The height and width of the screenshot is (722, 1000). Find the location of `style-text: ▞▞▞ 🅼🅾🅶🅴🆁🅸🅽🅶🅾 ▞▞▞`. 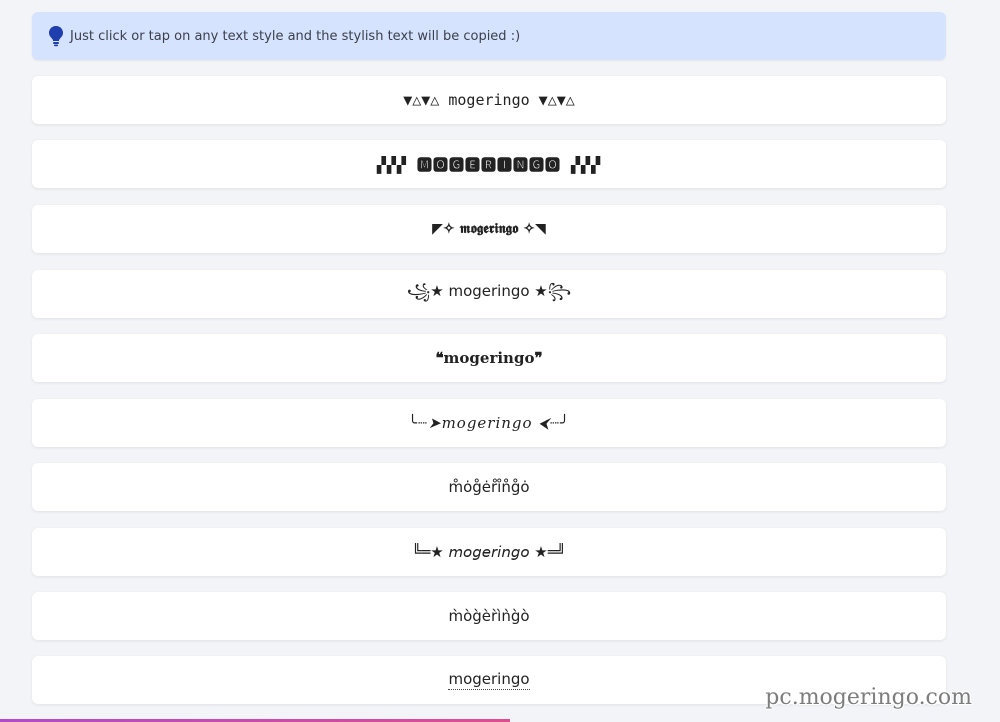

style-text: ▞▞▞ 🅼🅾🅶🅴🆁🅸🅽🅶🅾 ▞▞▞ is located at coordinates (489, 164).